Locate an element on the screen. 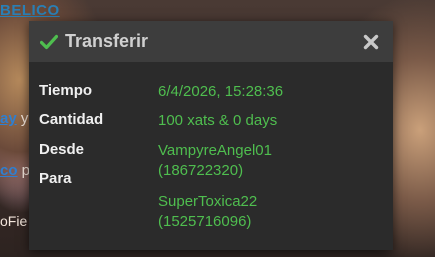  chat-username-link: co is located at coordinates (9, 170).